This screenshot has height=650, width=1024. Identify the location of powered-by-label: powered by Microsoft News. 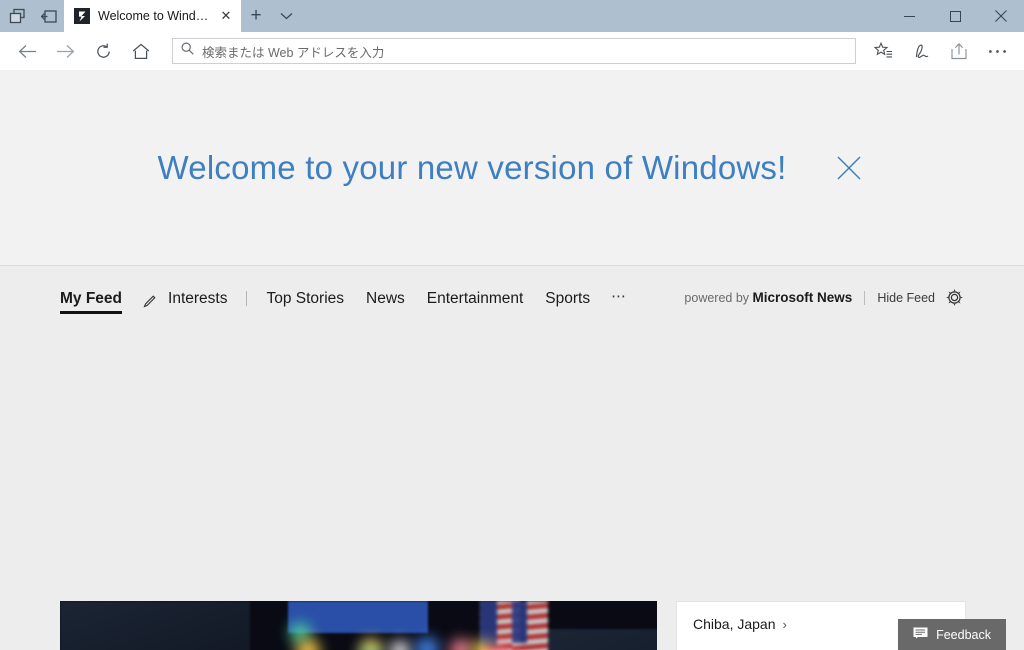
(768, 297).